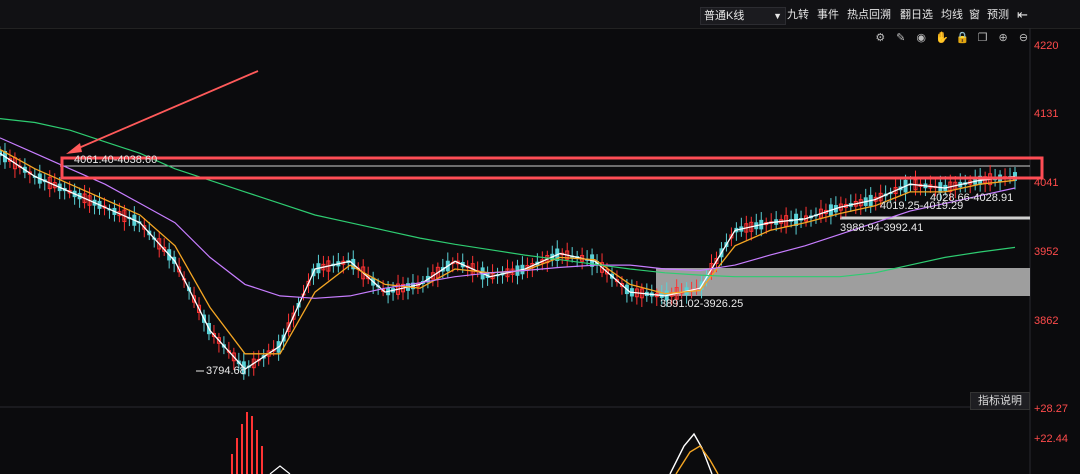 The width and height of the screenshot is (1080, 474). Describe the element at coordinates (702, 304) in the screenshot. I see `zone-label-5: 3891.02-3926.25` at that location.